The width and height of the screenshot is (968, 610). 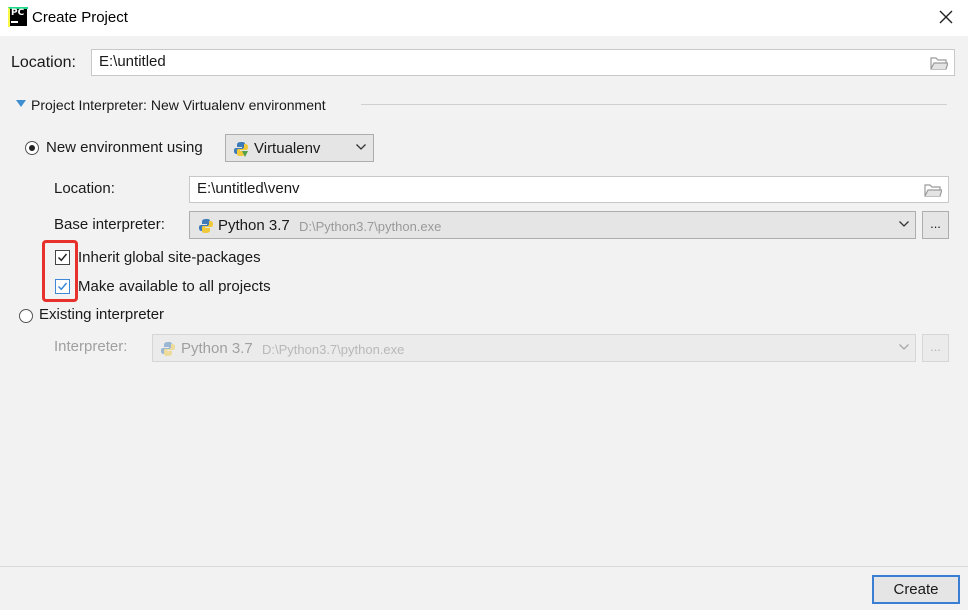 I want to click on interpreter-name: Python 3.7, so click(x=217, y=348).